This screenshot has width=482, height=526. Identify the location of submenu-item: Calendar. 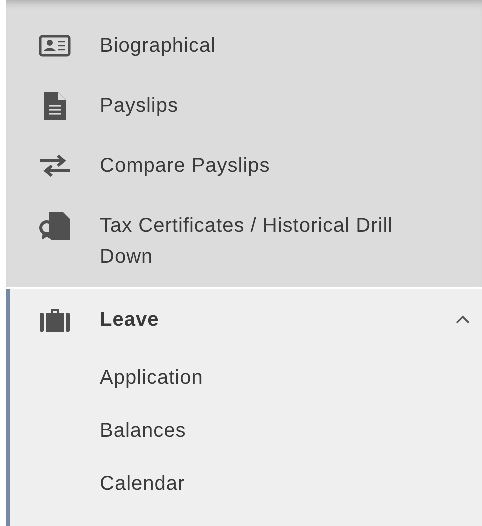
(143, 483).